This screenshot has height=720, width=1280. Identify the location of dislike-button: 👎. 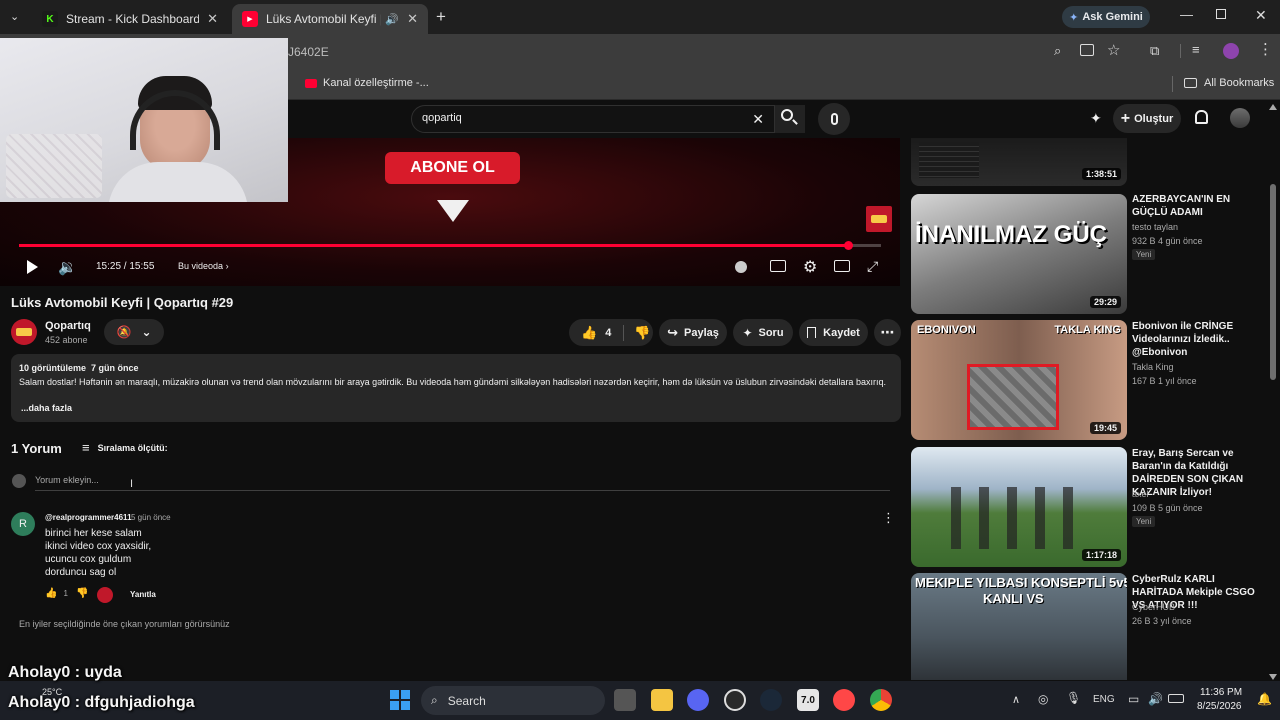
(642, 333).